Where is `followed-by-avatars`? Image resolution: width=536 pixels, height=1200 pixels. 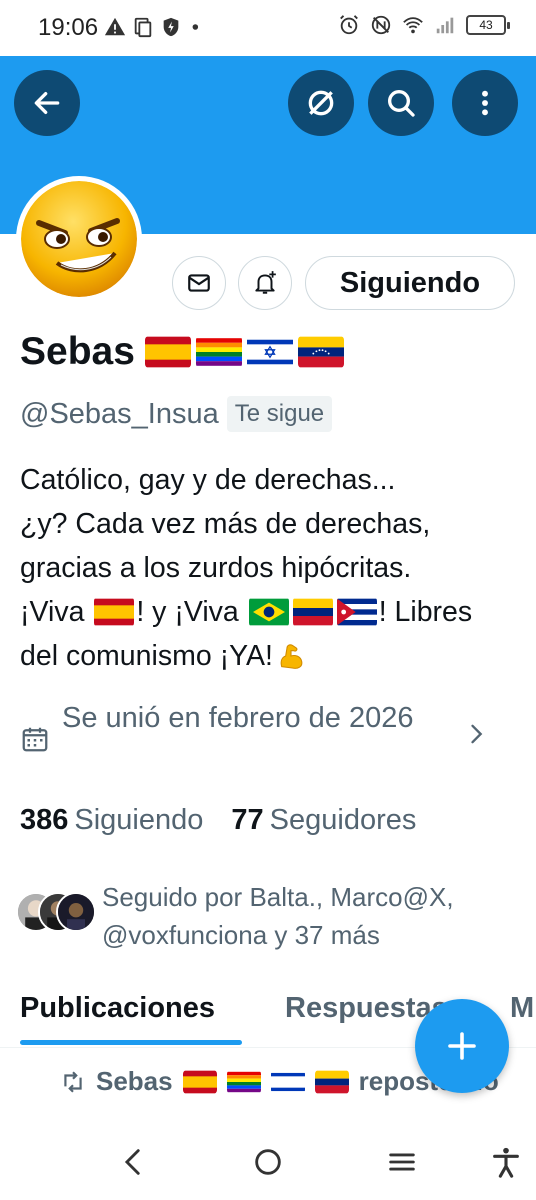 followed-by-avatars is located at coordinates (56, 914).